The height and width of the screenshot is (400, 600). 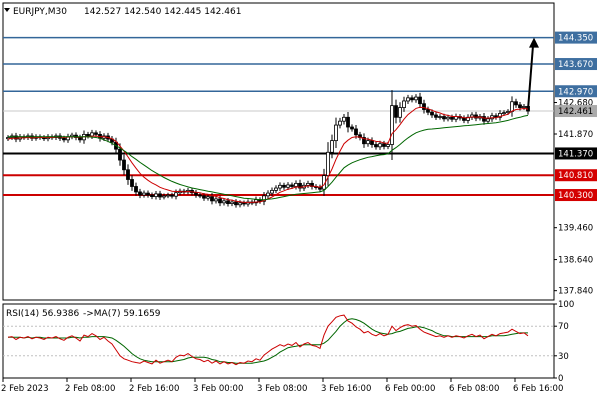 What do you see at coordinates (560, 379) in the screenshot?
I see `rsi-tick-label: 0` at bounding box center [560, 379].